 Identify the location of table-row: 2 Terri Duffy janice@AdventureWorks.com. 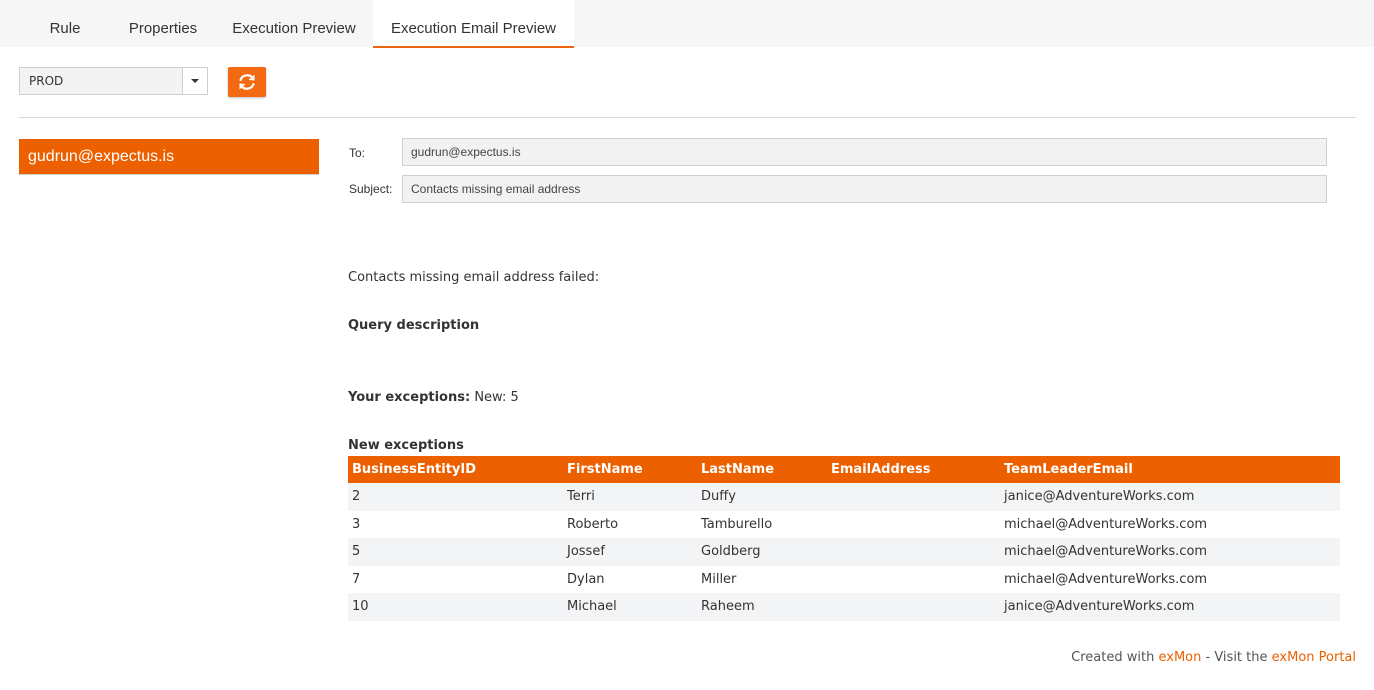
(844, 497).